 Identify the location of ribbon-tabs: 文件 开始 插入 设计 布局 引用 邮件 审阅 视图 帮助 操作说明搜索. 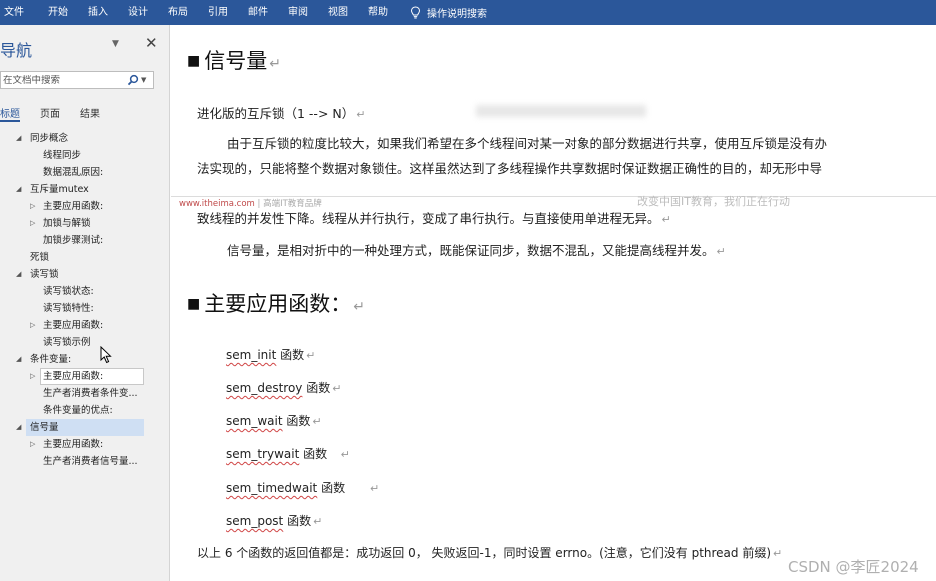
(468, 12).